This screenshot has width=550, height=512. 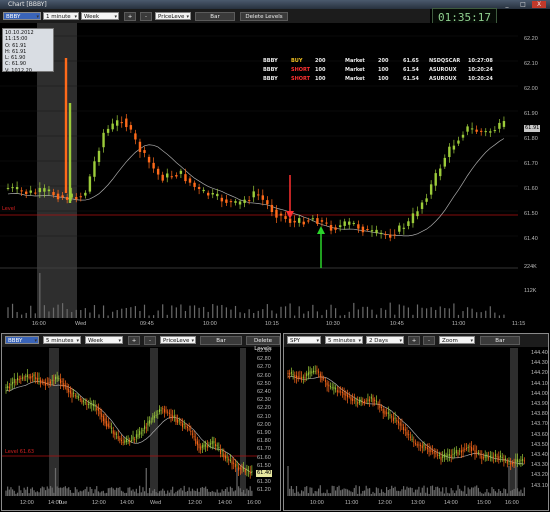 What do you see at coordinates (264, 424) in the screenshot?
I see `price-tick-label: 62.00` at bounding box center [264, 424].